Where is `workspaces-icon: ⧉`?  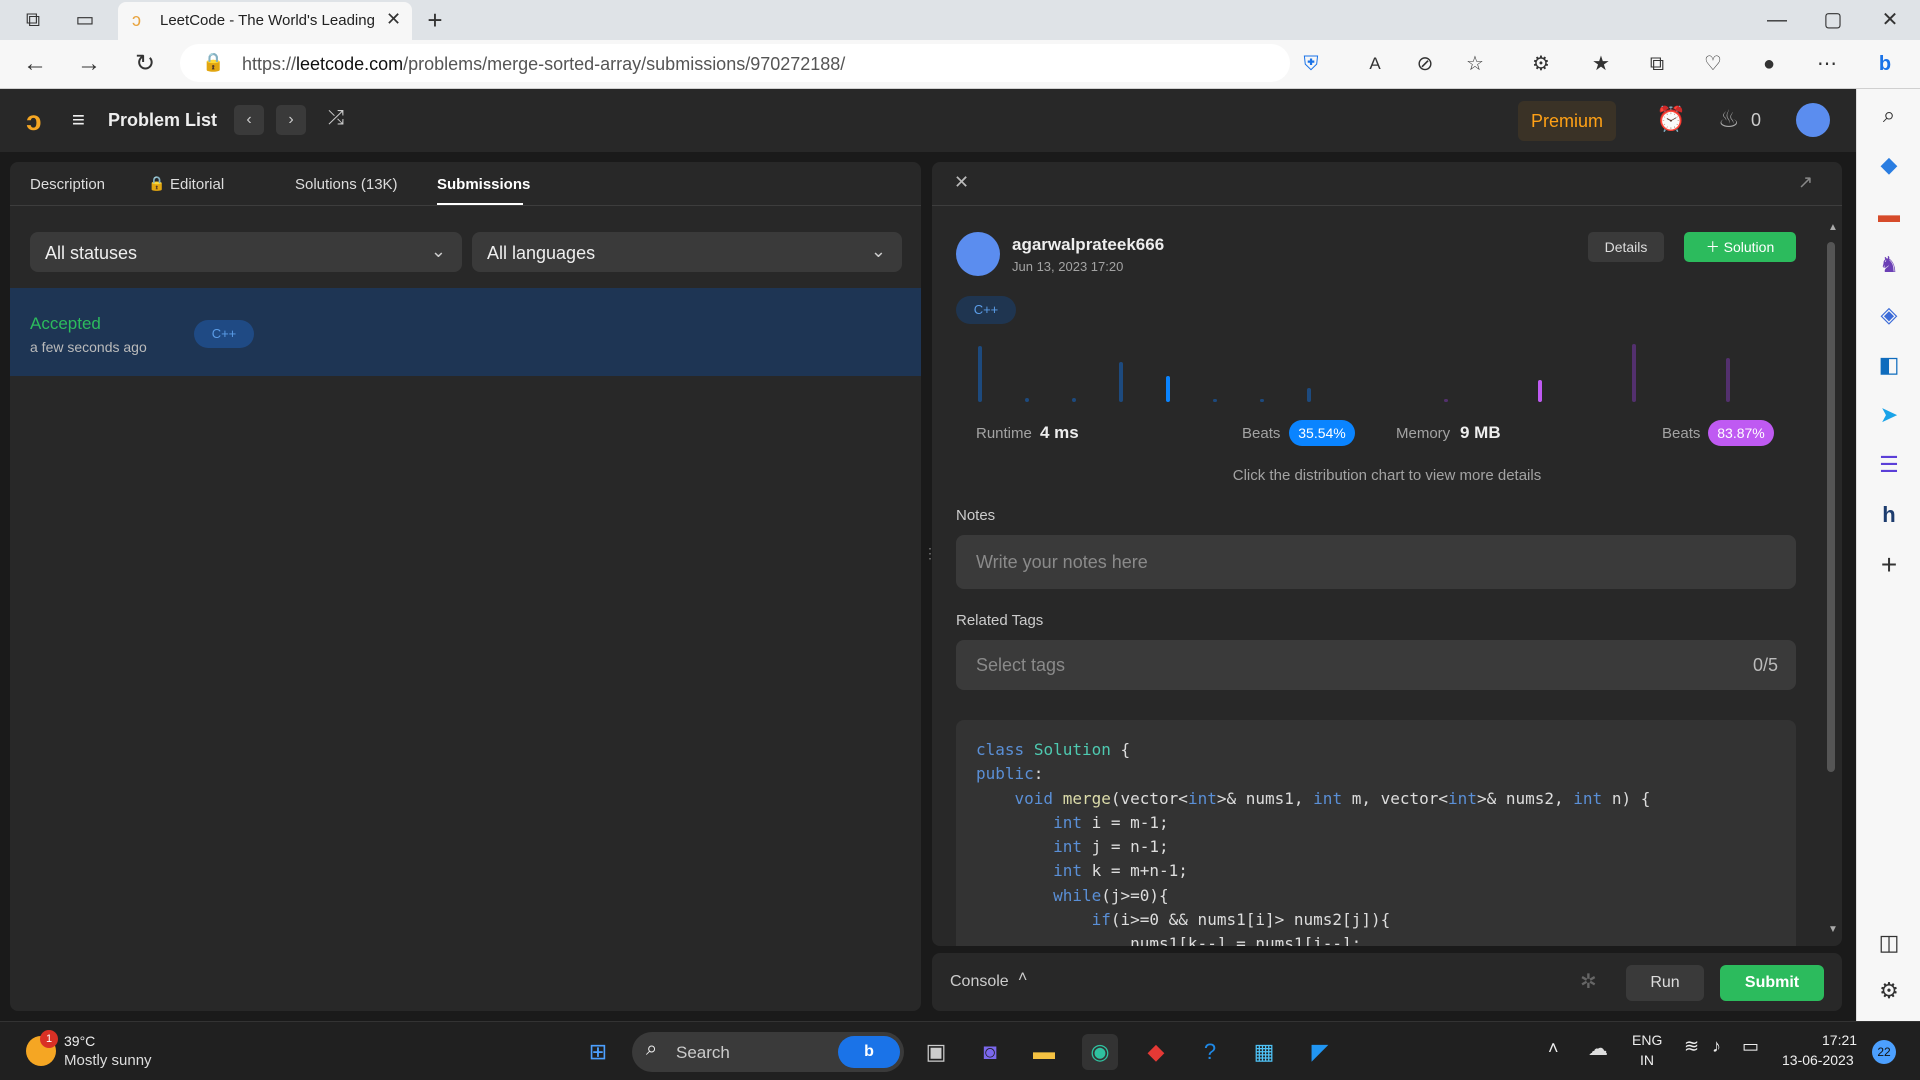
workspaces-icon: ⧉ is located at coordinates (33, 20).